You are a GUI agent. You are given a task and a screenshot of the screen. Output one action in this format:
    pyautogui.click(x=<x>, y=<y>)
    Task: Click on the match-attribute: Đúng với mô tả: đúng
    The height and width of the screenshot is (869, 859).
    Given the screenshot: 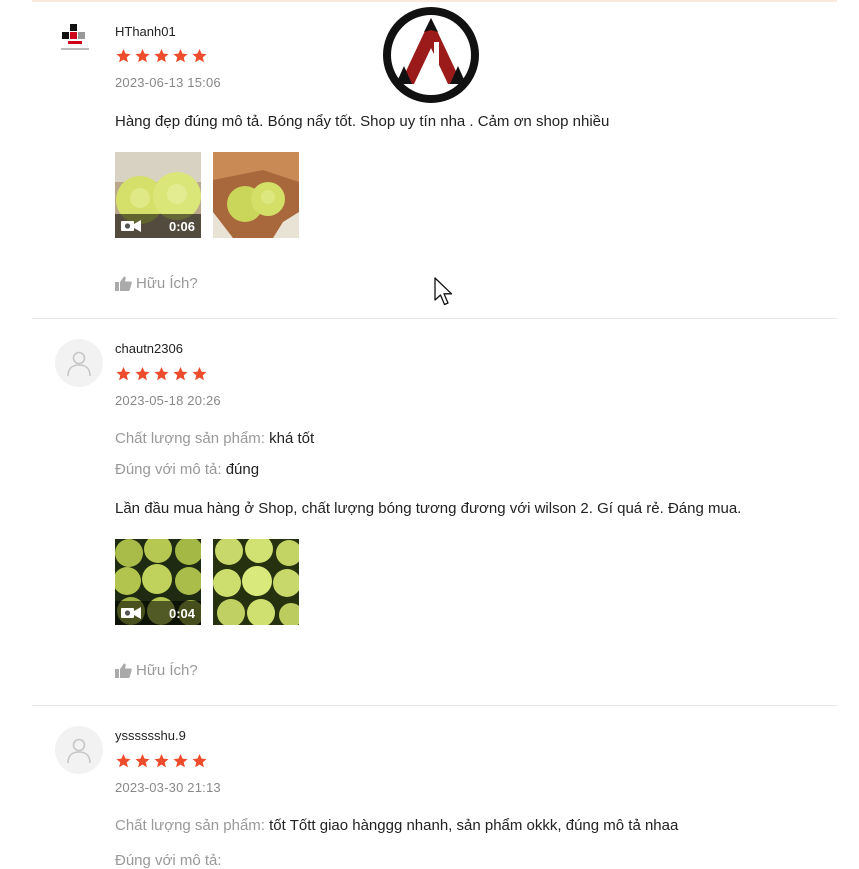 What is the action you would take?
    pyautogui.click(x=187, y=469)
    